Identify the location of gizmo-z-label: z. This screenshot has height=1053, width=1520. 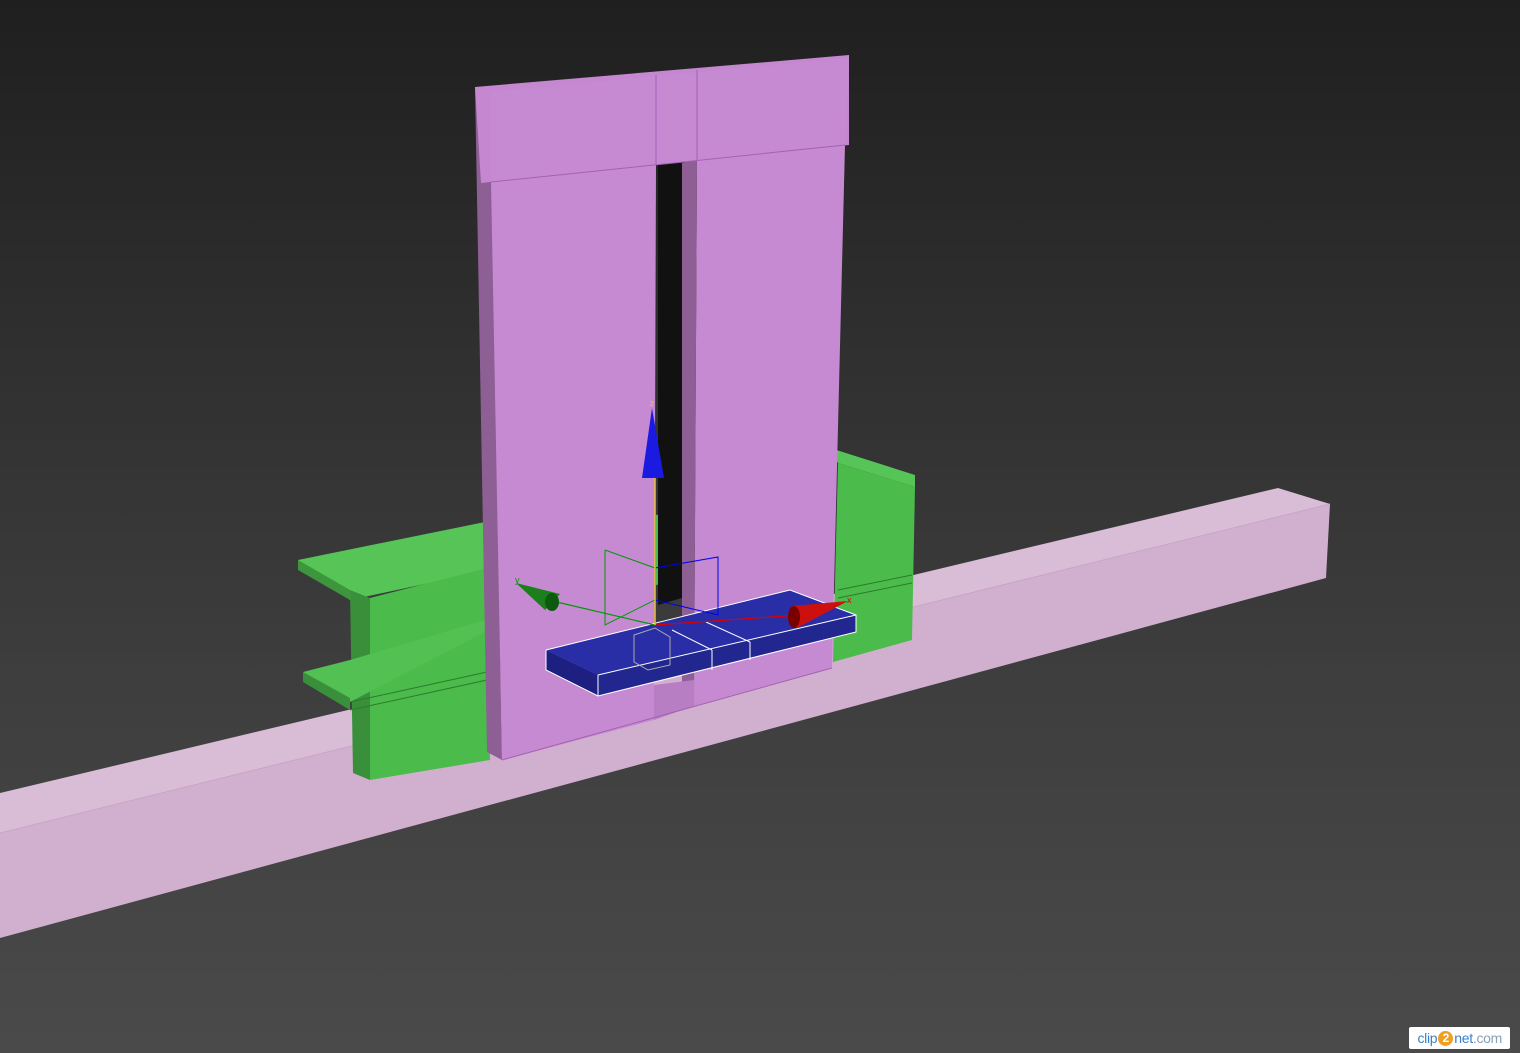
(652, 403).